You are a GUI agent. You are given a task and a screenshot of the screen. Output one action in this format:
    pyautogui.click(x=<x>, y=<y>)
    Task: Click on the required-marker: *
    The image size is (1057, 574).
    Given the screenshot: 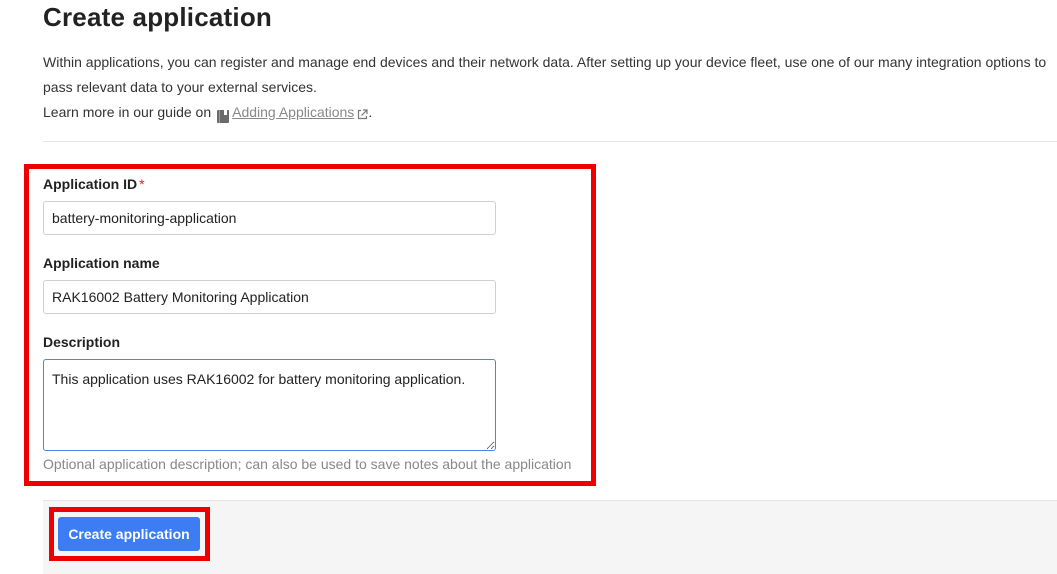 What is the action you would take?
    pyautogui.click(x=142, y=184)
    